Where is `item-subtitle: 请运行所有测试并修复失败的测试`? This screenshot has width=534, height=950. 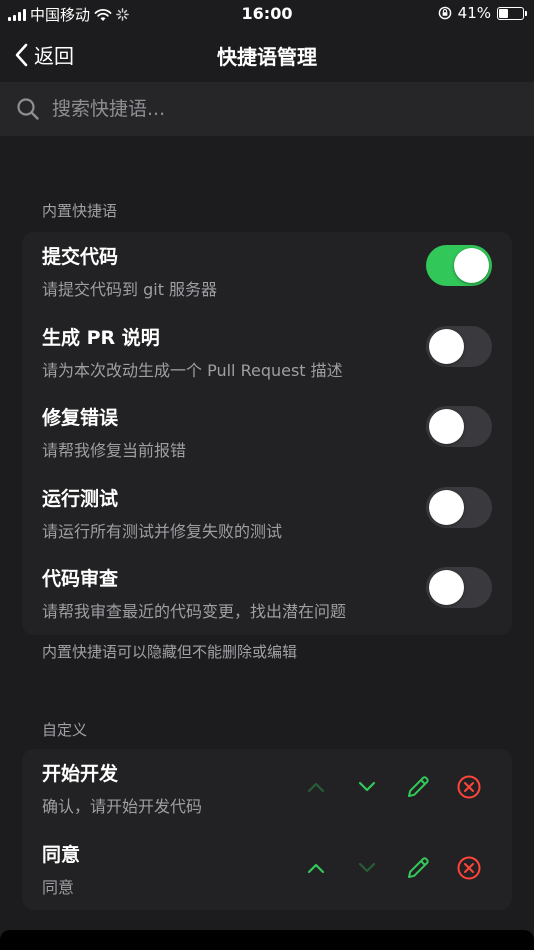
item-subtitle: 请运行所有测试并修复失败的测试 is located at coordinates (162, 531).